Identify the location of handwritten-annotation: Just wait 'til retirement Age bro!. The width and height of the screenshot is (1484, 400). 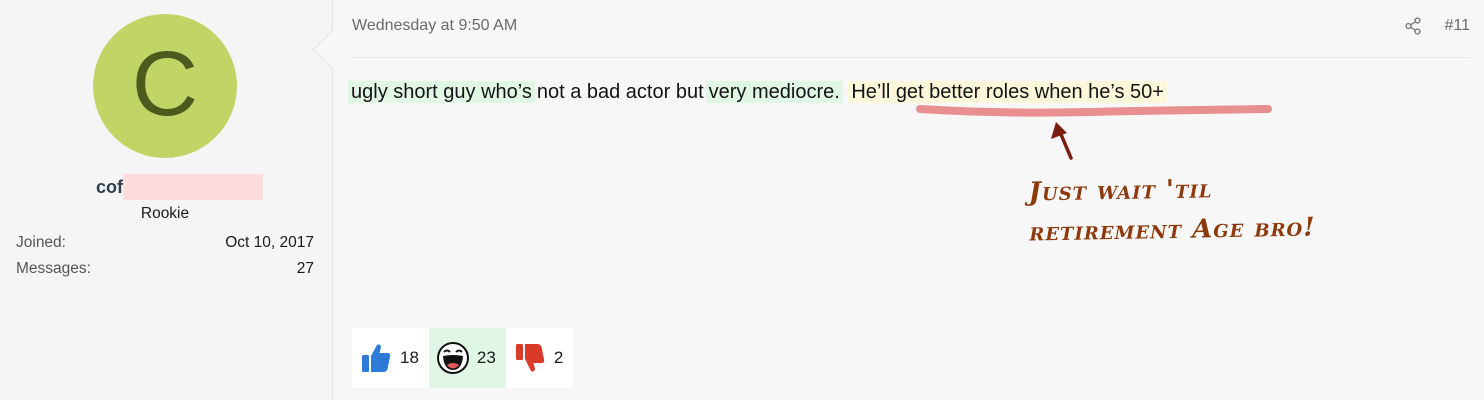
(1172, 210).